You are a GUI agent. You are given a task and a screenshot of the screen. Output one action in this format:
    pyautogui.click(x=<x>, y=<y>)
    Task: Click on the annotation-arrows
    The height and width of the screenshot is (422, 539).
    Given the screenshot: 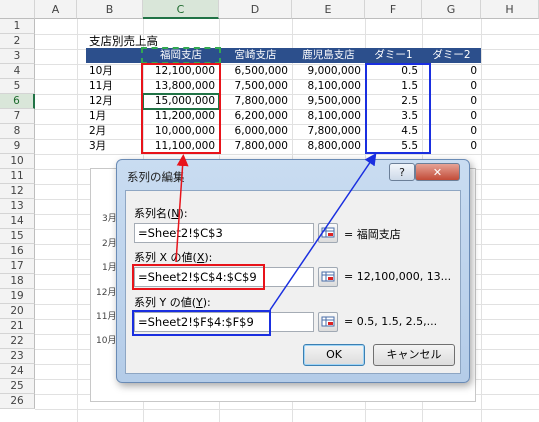 What is the action you would take?
    pyautogui.click(x=276, y=232)
    